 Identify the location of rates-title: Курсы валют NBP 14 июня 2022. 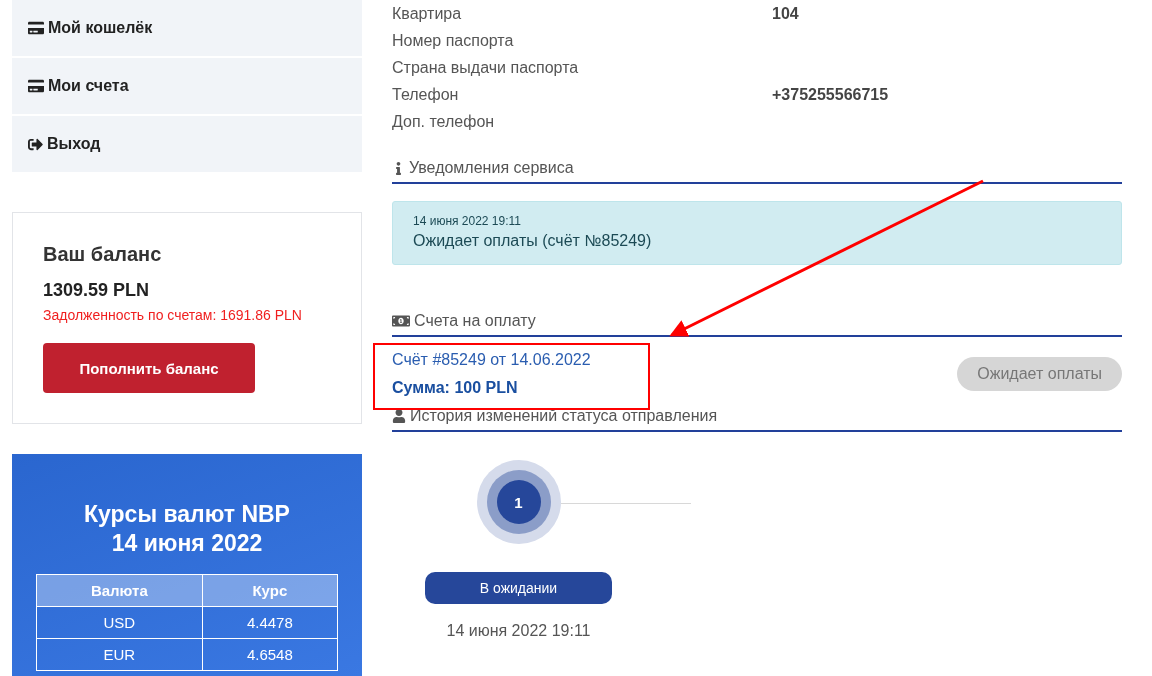
(187, 529).